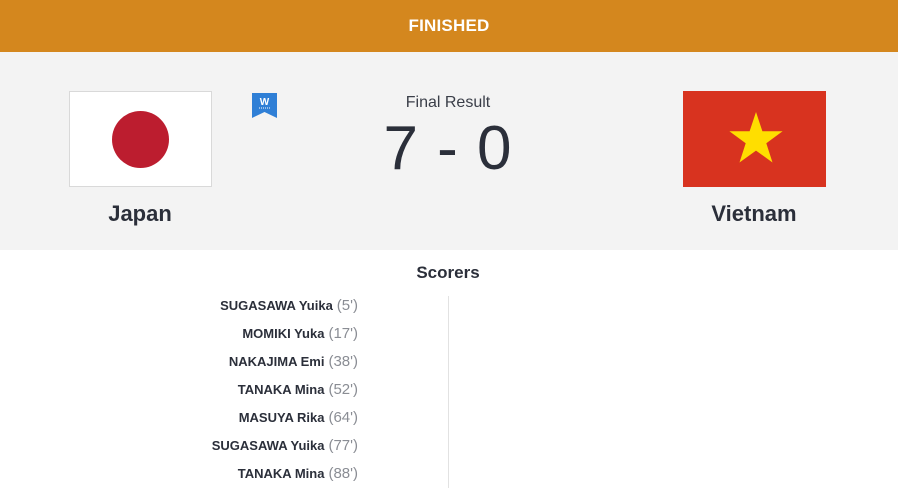  What do you see at coordinates (343, 389) in the screenshot?
I see `goal-minute: (52')` at bounding box center [343, 389].